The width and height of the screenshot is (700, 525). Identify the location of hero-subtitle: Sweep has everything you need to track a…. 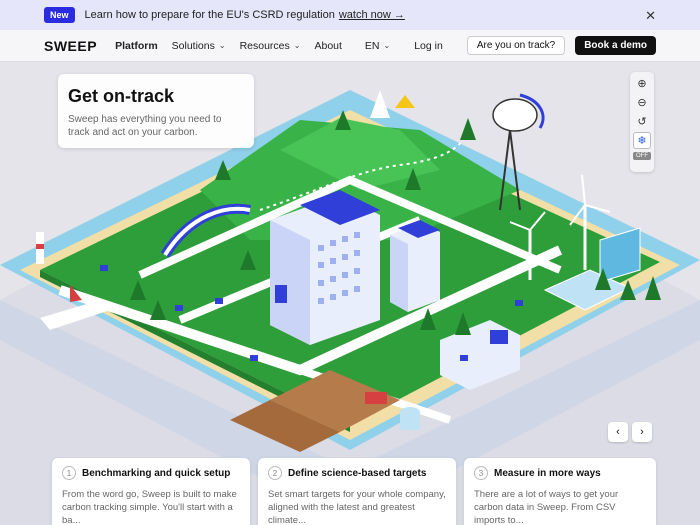
(145, 126).